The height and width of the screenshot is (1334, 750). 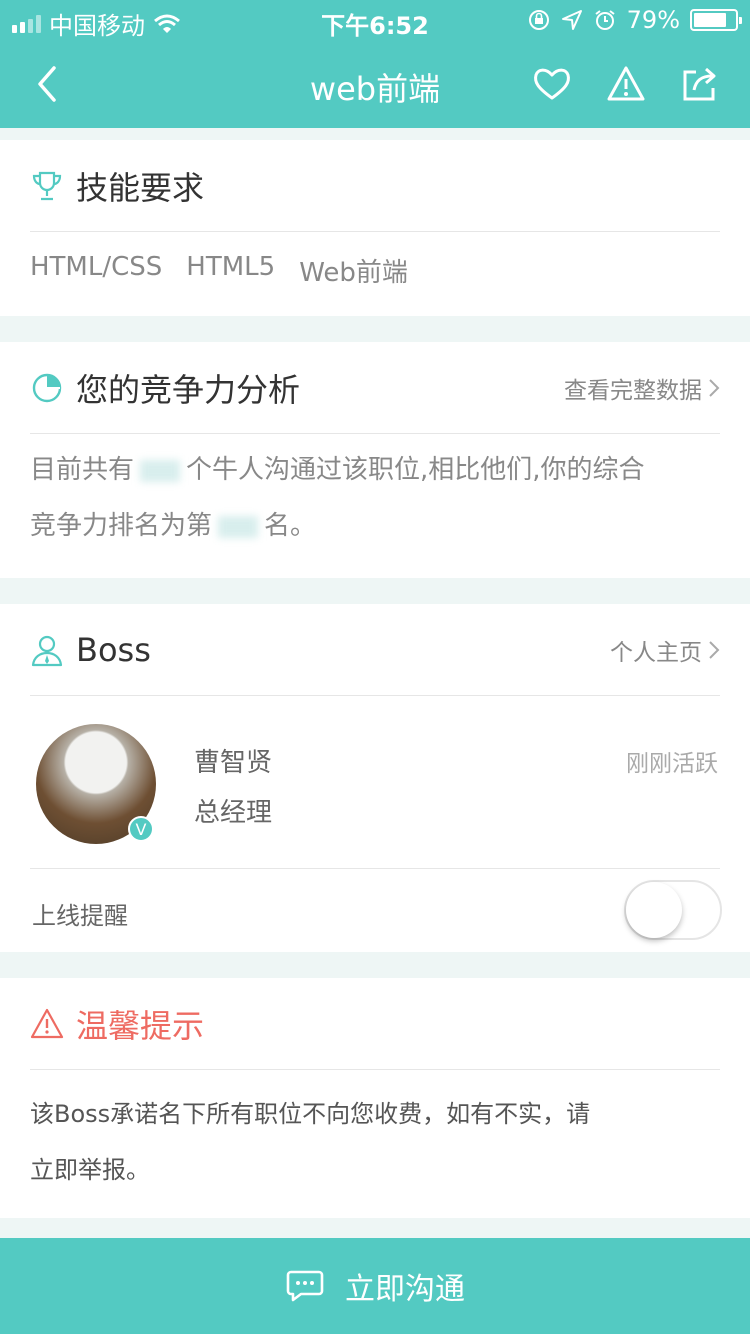 What do you see at coordinates (375, 228) in the screenshot?
I see `skills-card: 技能要求 HTML/CSS HTML5 Web前端` at bounding box center [375, 228].